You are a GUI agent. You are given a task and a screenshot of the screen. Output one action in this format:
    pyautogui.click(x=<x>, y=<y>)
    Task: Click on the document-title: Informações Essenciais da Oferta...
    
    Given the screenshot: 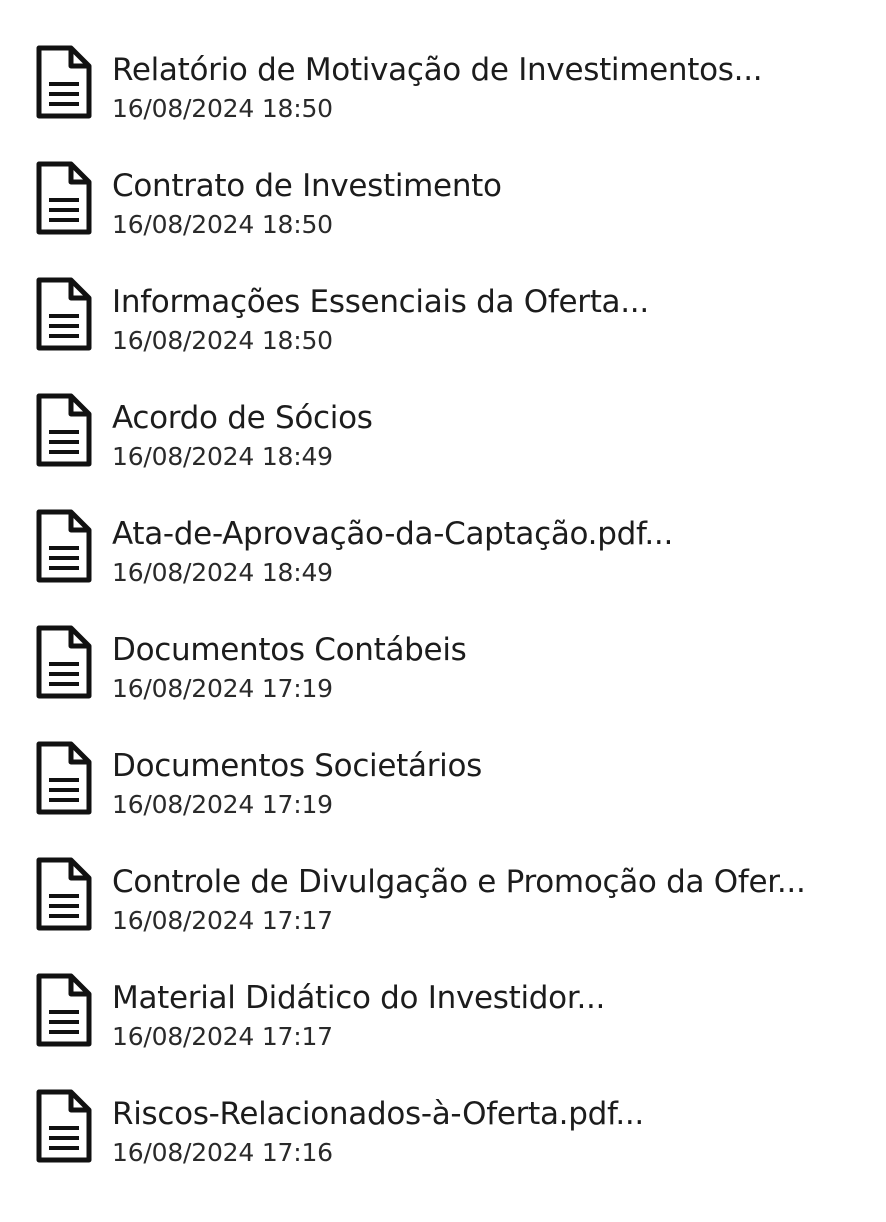 What is the action you would take?
    pyautogui.click(x=380, y=302)
    